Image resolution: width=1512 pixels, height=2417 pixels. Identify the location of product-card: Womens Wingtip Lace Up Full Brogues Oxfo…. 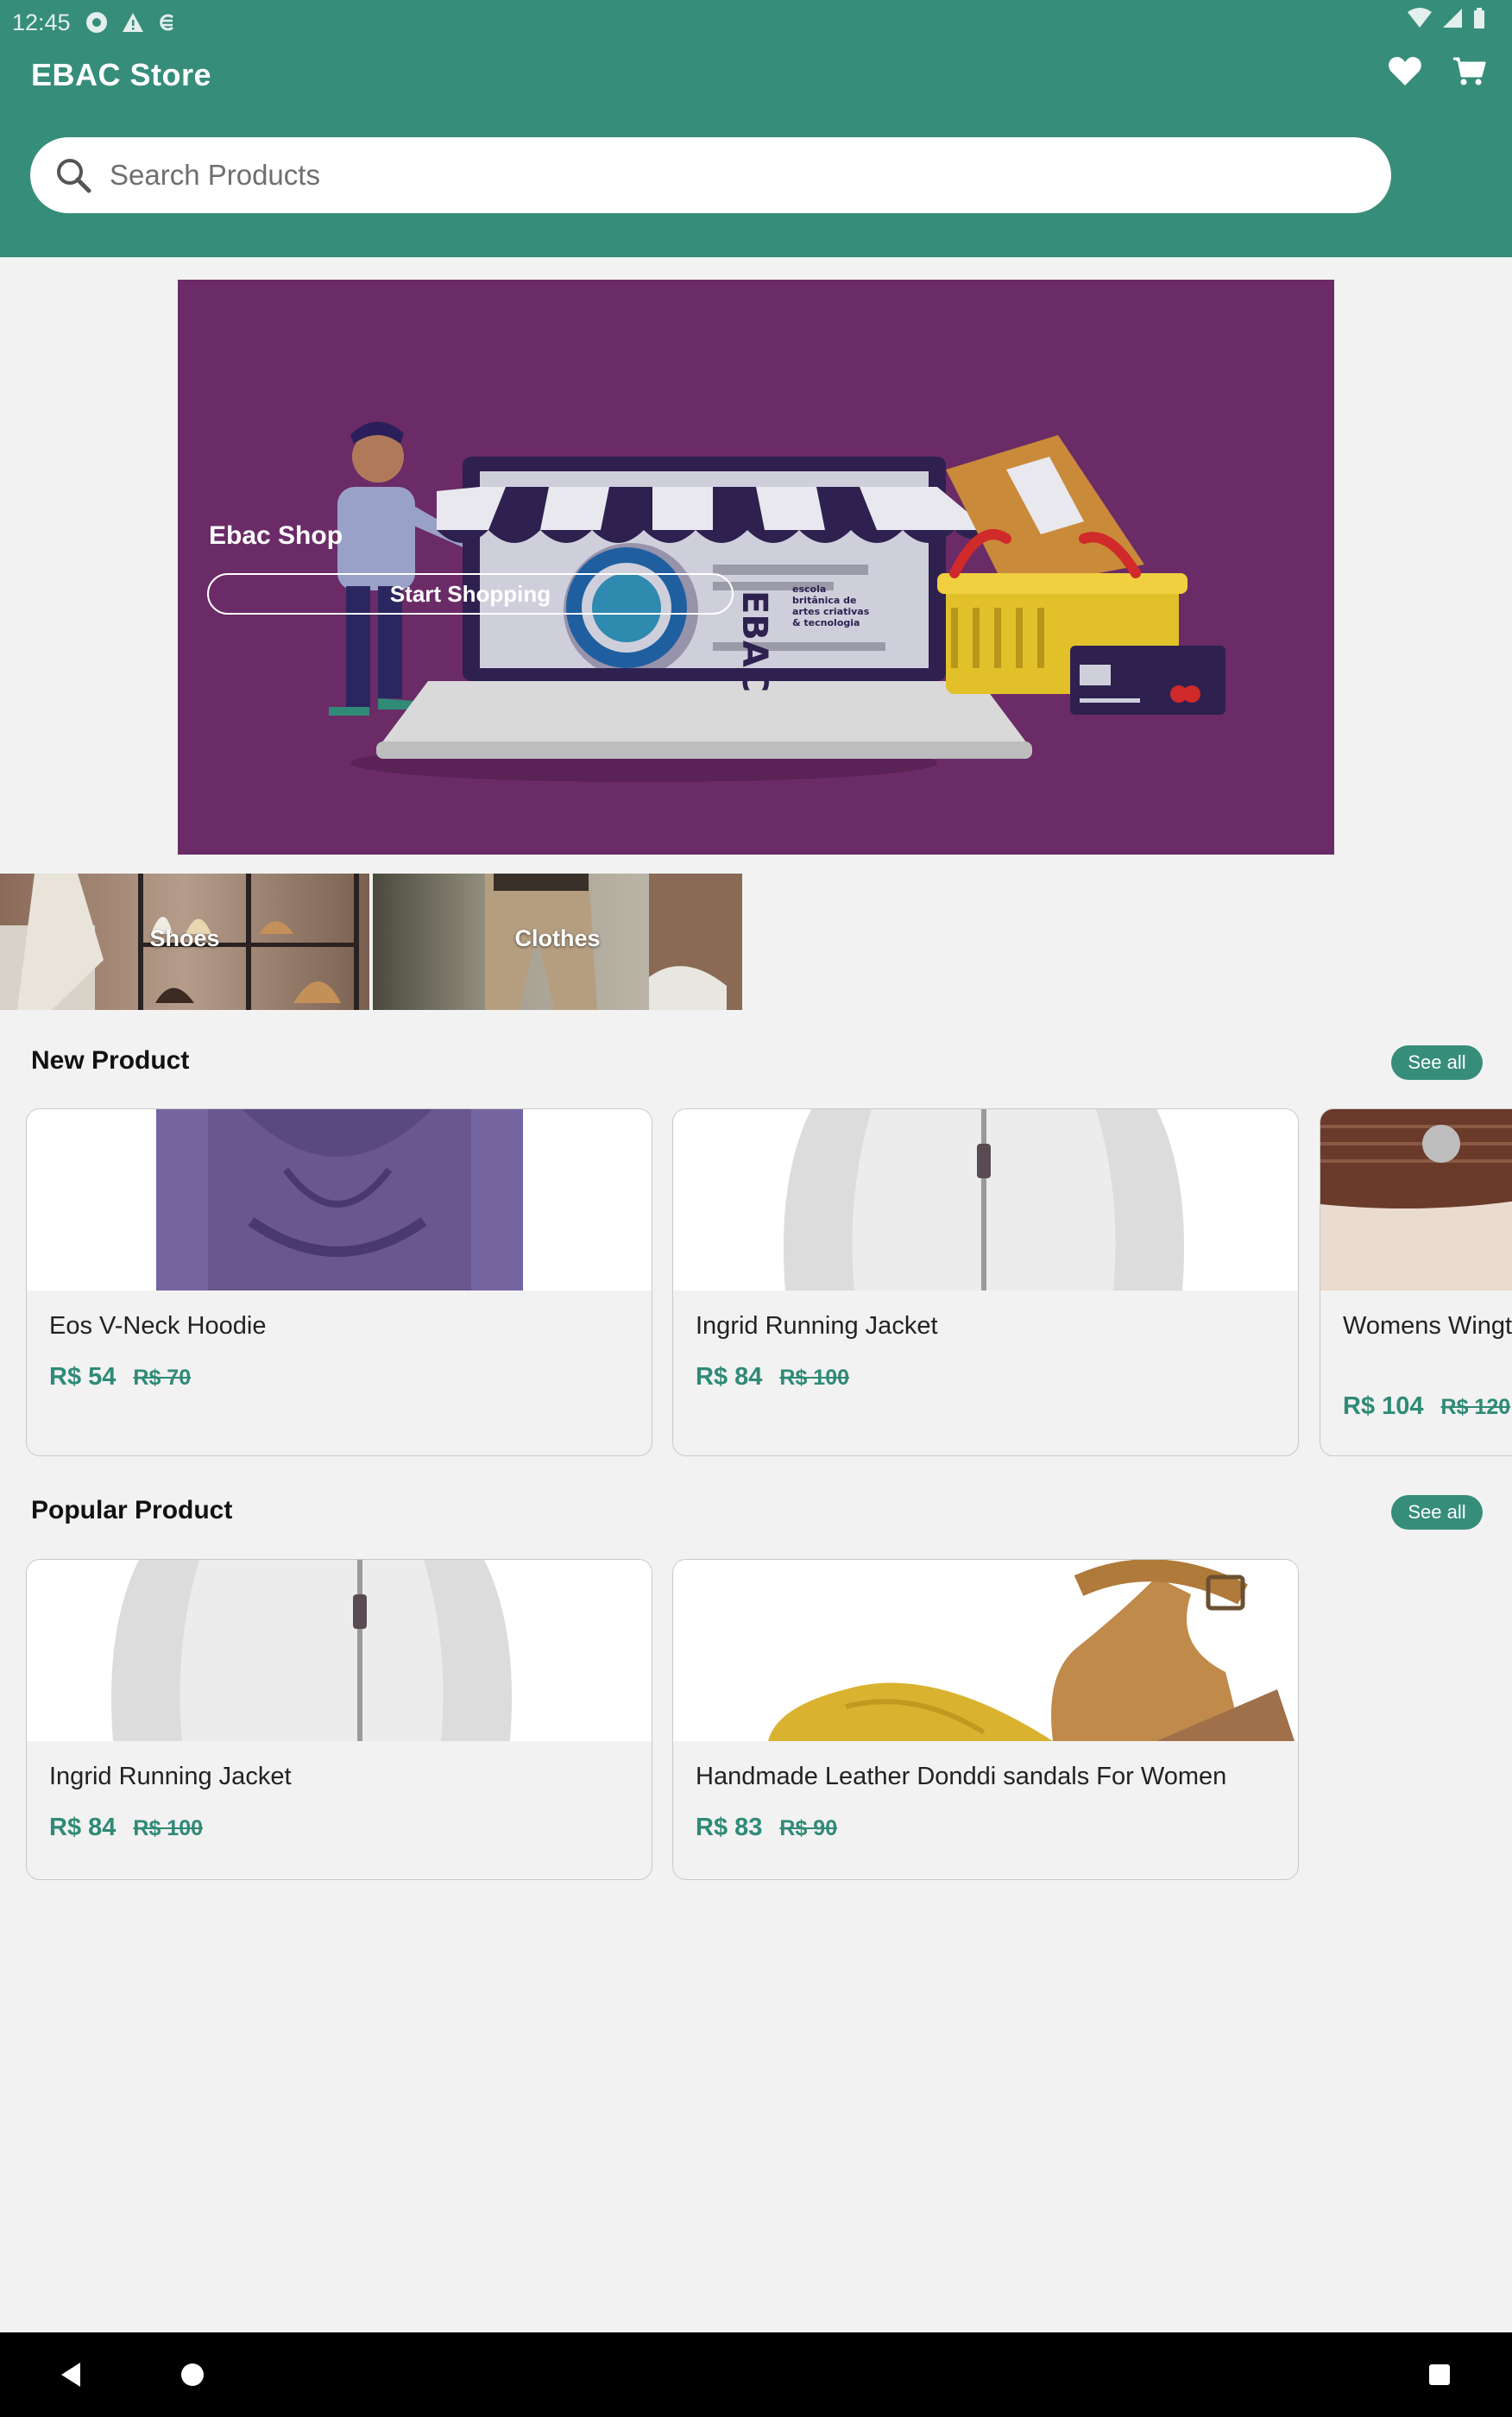
(1416, 1282).